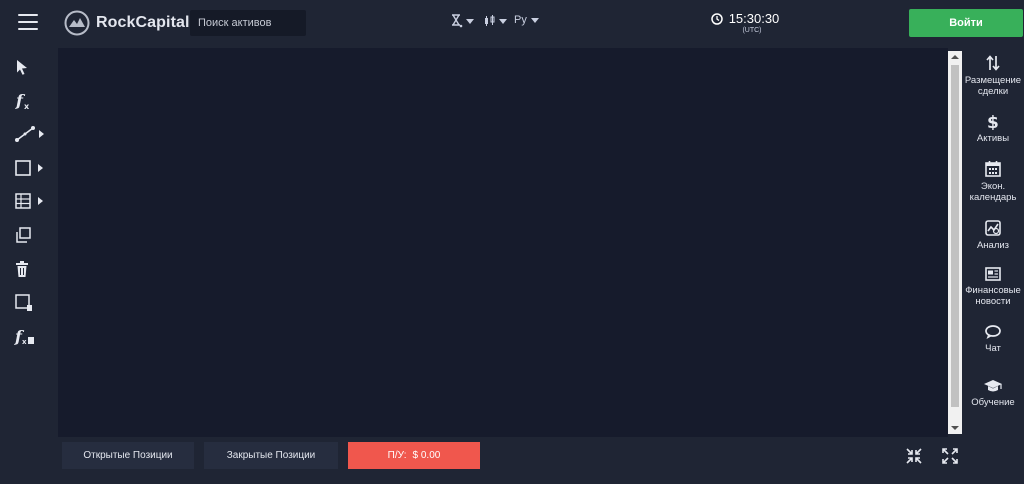 The width and height of the screenshot is (1024, 484). I want to click on graduation-cap-icon, so click(993, 386).